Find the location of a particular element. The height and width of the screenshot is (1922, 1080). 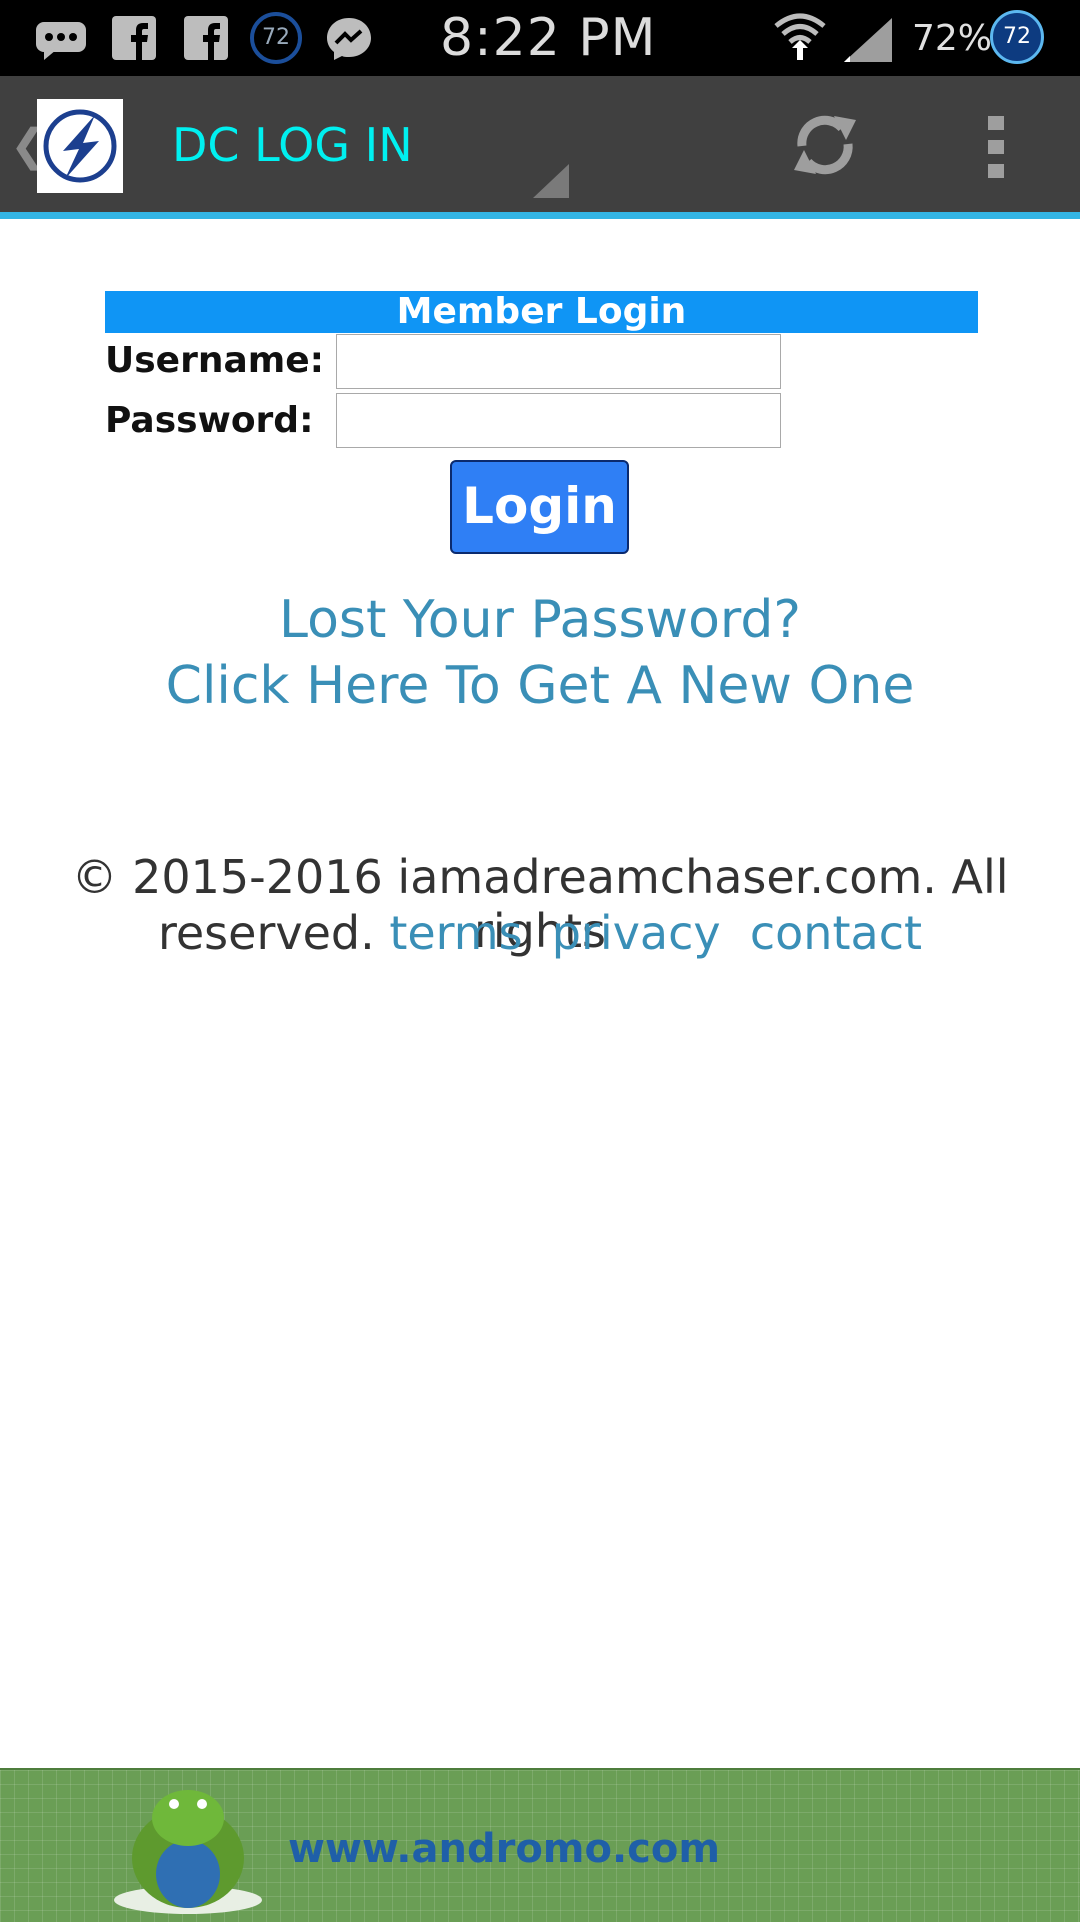

signal-icon is located at coordinates (868, 40).